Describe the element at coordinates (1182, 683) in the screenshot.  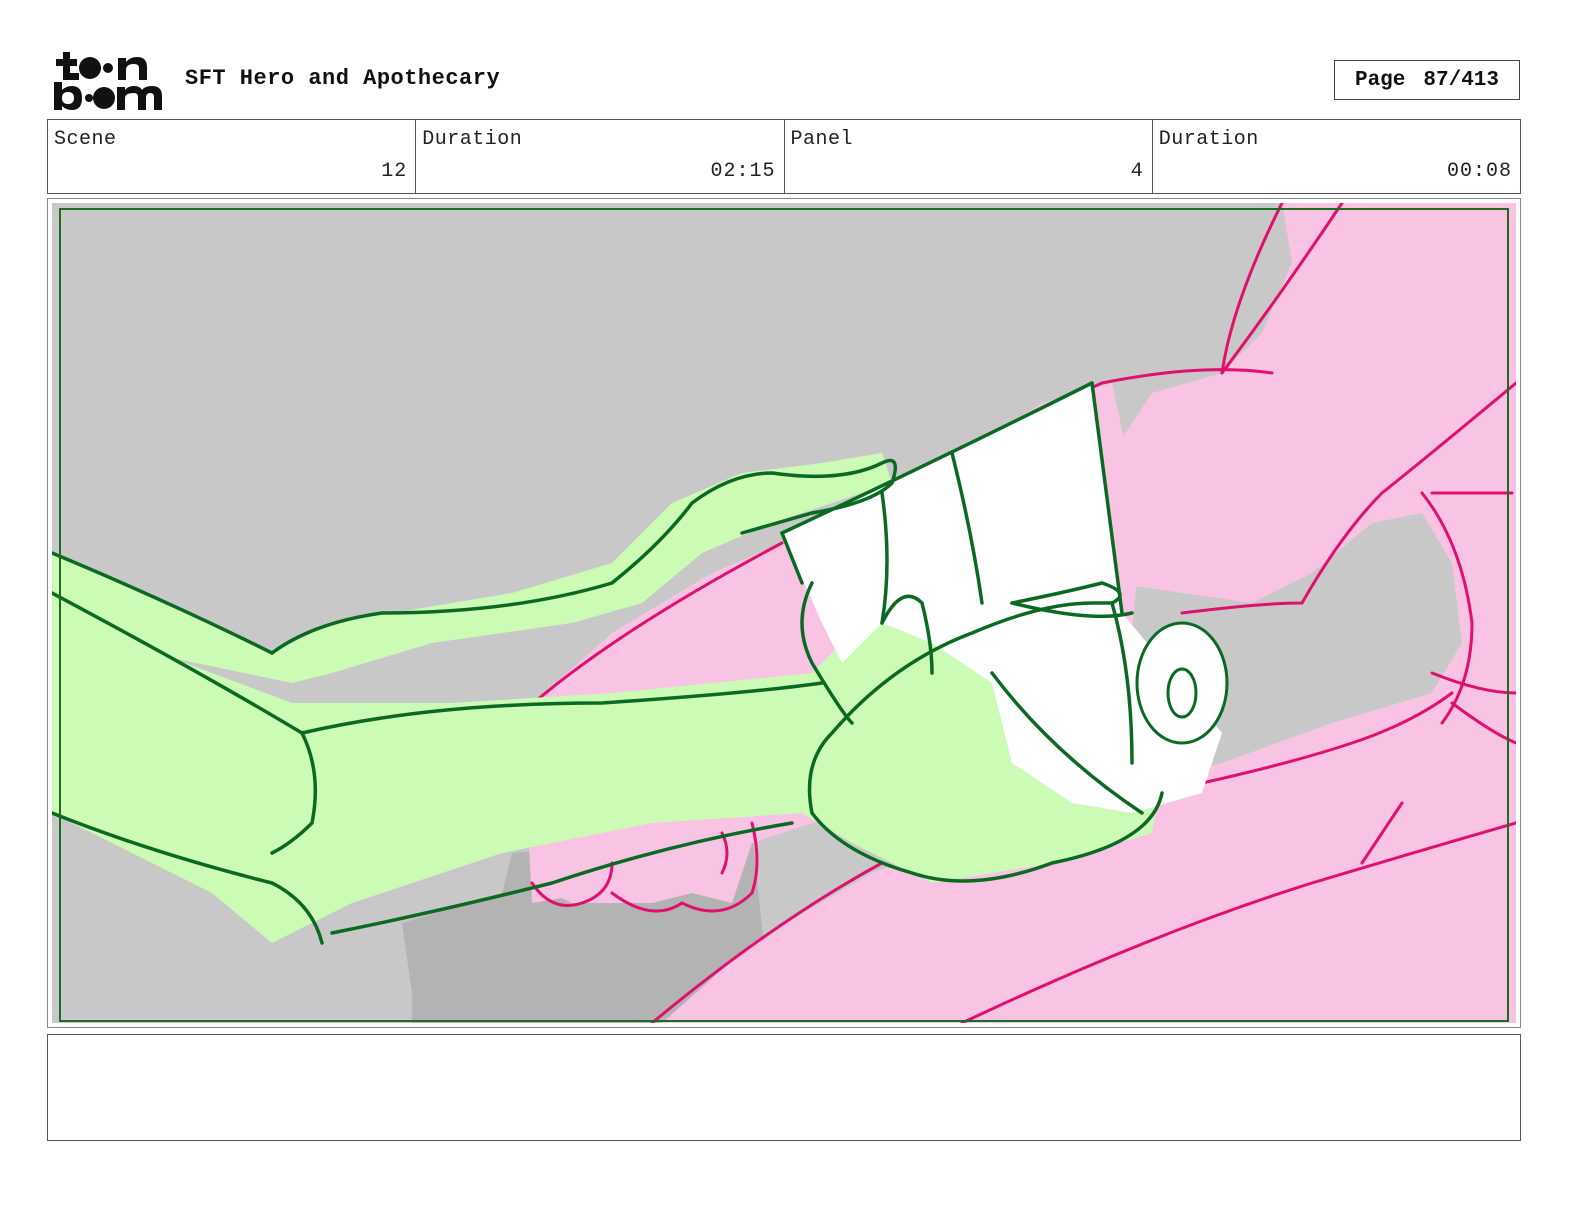
I see `cup-lid` at that location.